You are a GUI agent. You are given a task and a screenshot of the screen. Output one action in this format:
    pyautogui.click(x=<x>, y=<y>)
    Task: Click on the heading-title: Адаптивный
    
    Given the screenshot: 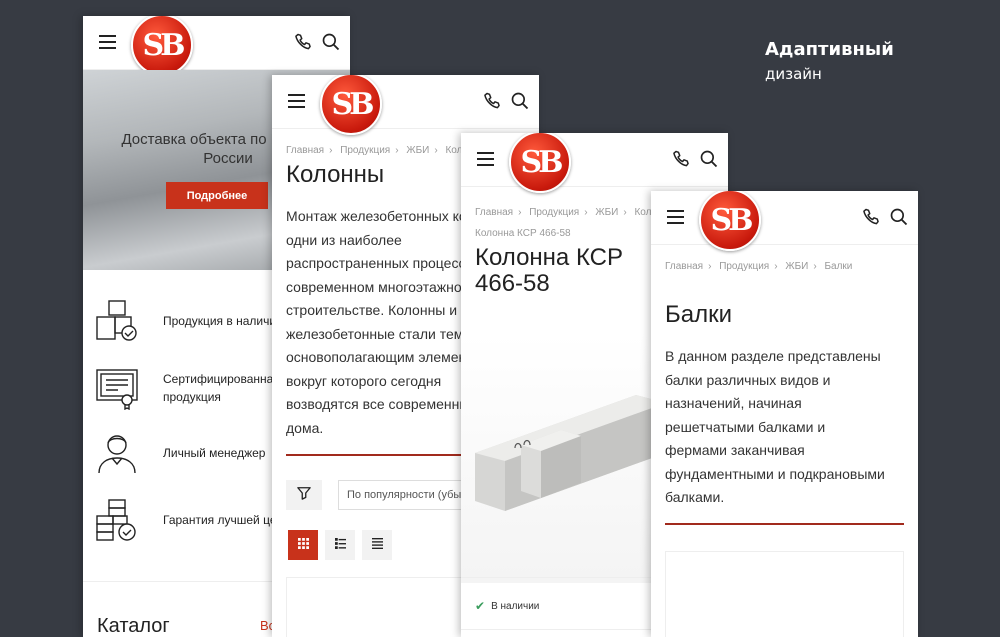 What is the action you would take?
    pyautogui.click(x=829, y=49)
    